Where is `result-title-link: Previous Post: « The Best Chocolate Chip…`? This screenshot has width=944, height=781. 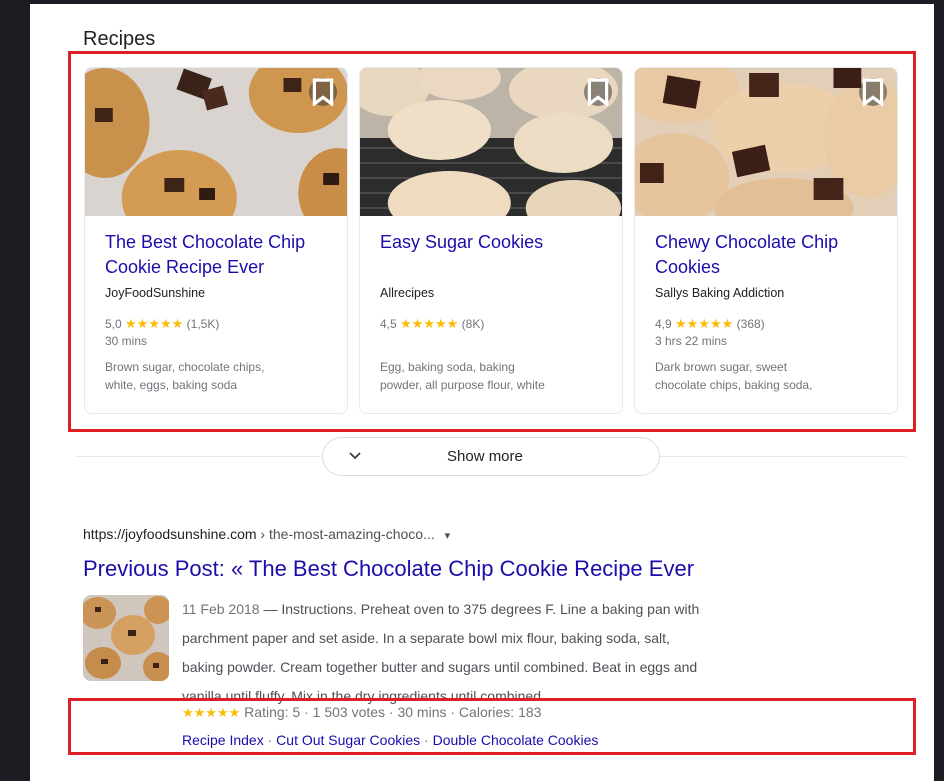
result-title-link: Previous Post: « The Best Chocolate Chip… is located at coordinates (388, 569).